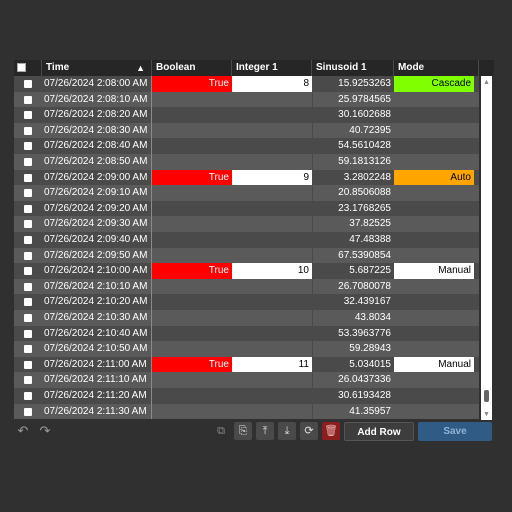 This screenshot has height=512, width=512. Describe the element at coordinates (434, 84) in the screenshot. I see `cell-mode: Cascade` at that location.